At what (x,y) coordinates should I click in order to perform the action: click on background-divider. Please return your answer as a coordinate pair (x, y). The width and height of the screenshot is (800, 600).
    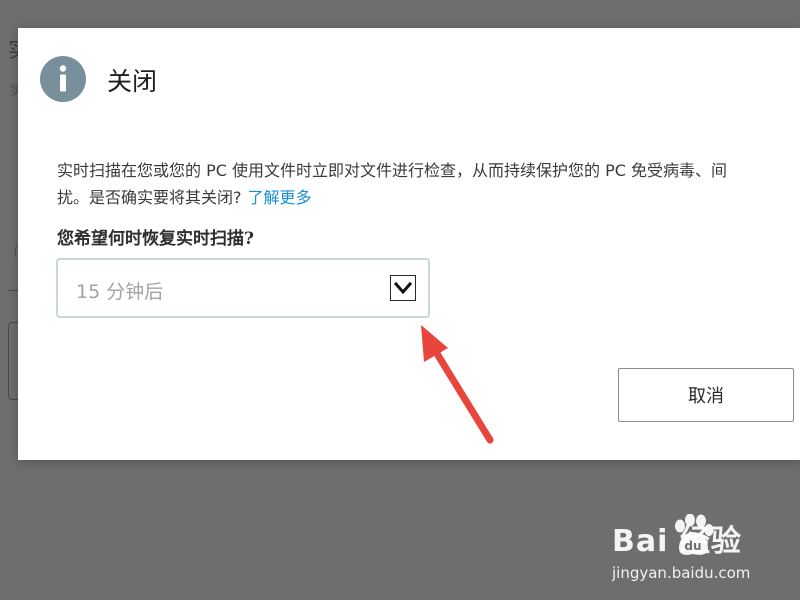
    Looking at the image, I should click on (13, 290).